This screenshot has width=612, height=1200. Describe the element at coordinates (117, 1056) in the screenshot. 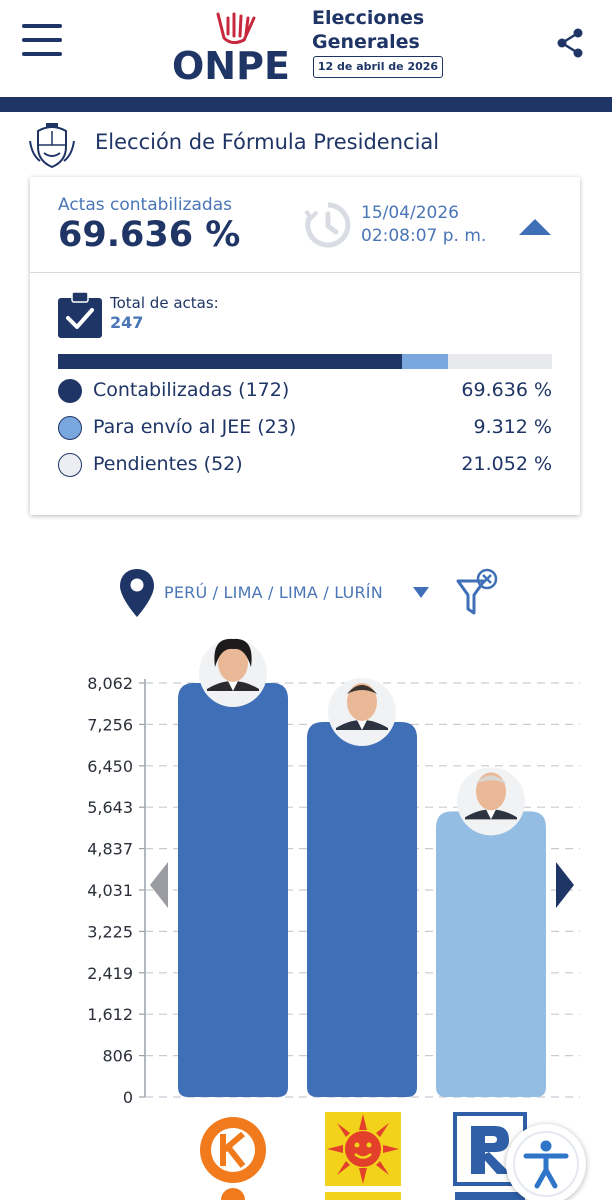

I see `y-tick-label: 806` at that location.